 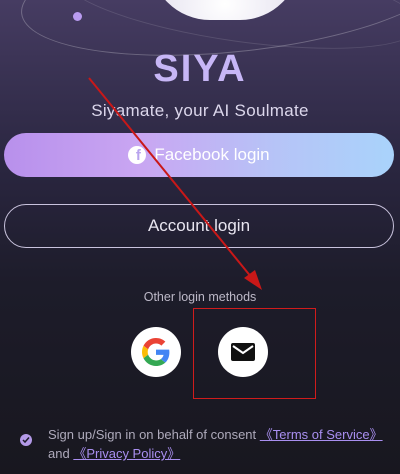 I want to click on google-login-button, so click(x=156, y=352).